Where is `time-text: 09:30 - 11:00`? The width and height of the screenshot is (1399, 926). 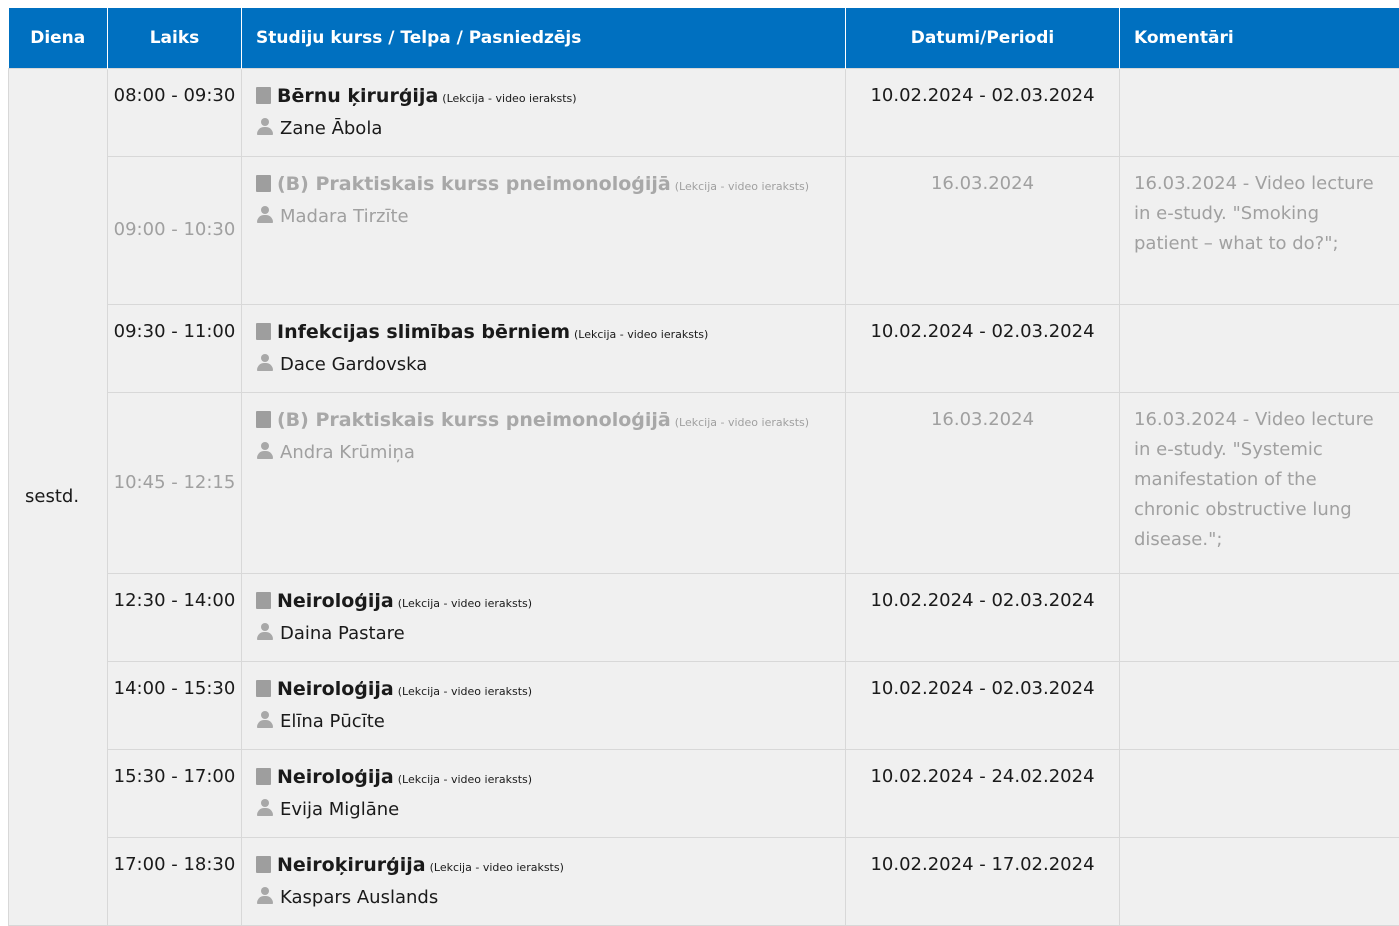
time-text: 09:30 - 11:00 is located at coordinates (175, 331).